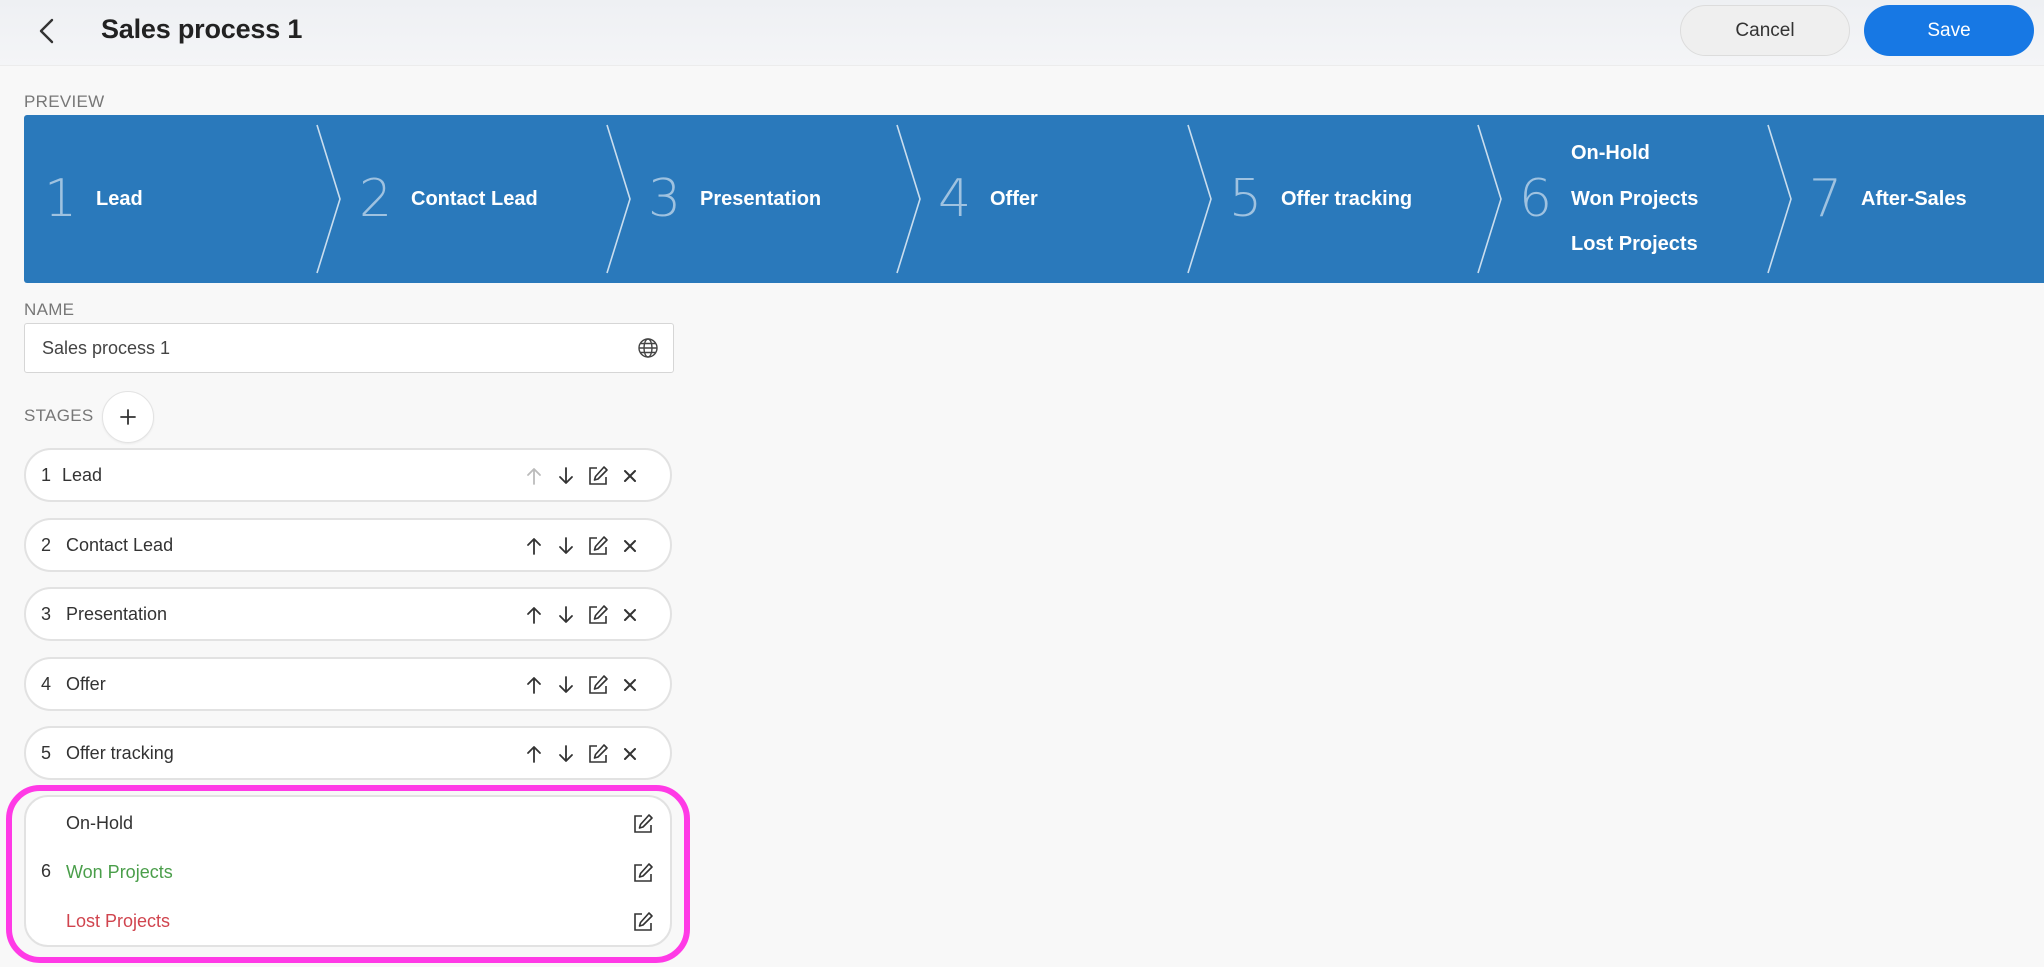  Describe the element at coordinates (1610, 153) in the screenshot. I see `preview-stage-label: On-Hold` at that location.